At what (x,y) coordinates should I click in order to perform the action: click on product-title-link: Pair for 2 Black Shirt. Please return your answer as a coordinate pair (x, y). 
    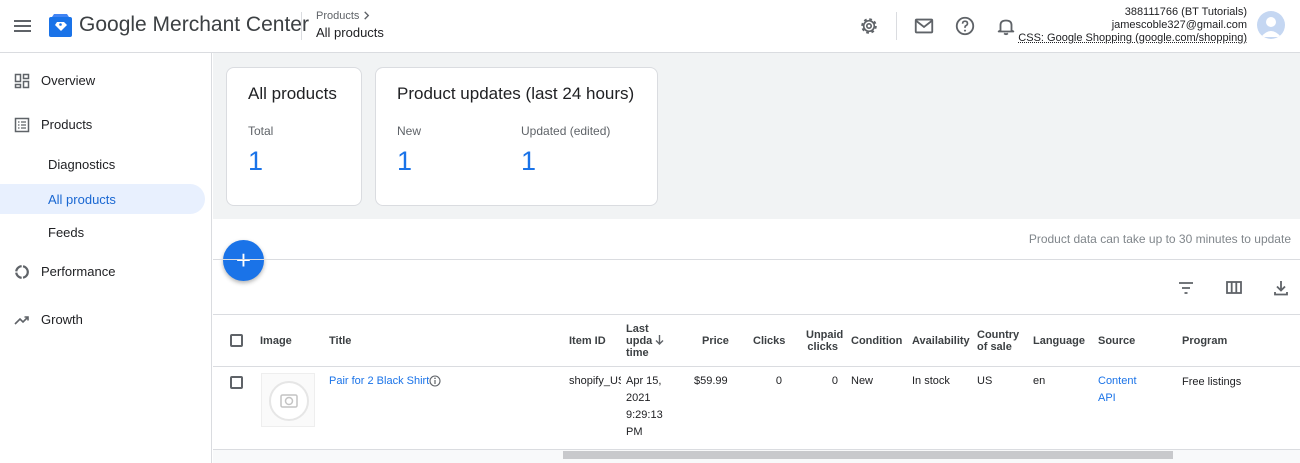
    Looking at the image, I should click on (379, 381).